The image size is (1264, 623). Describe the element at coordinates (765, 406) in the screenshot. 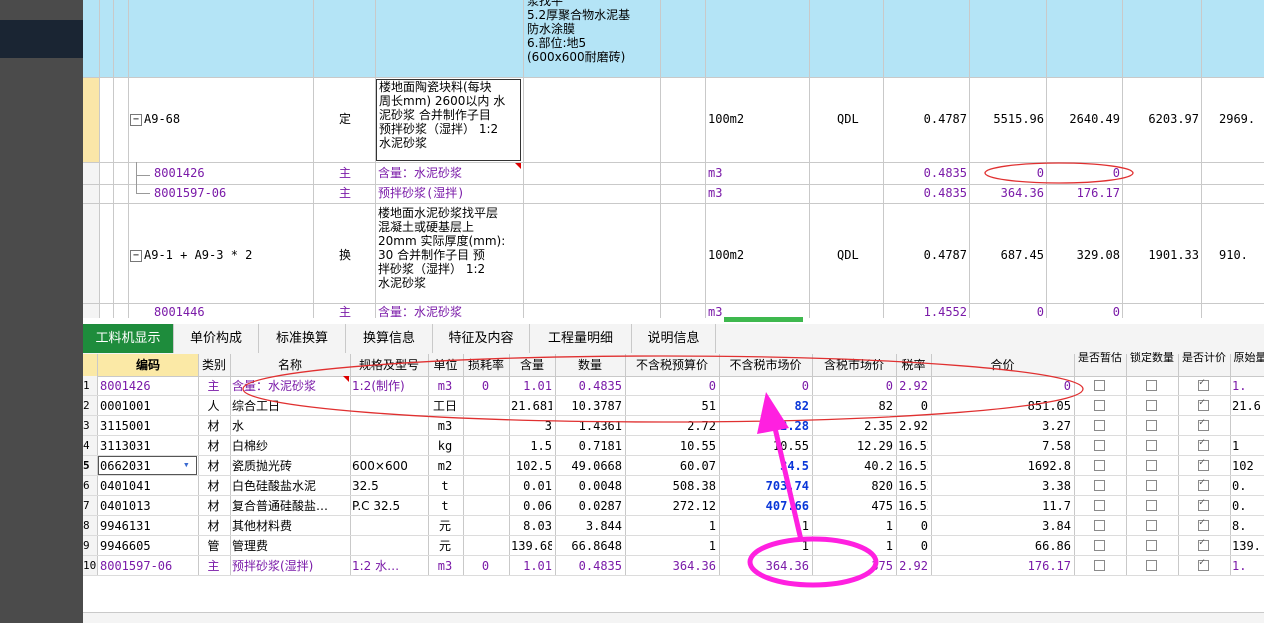

I see `cell-market: 82` at that location.